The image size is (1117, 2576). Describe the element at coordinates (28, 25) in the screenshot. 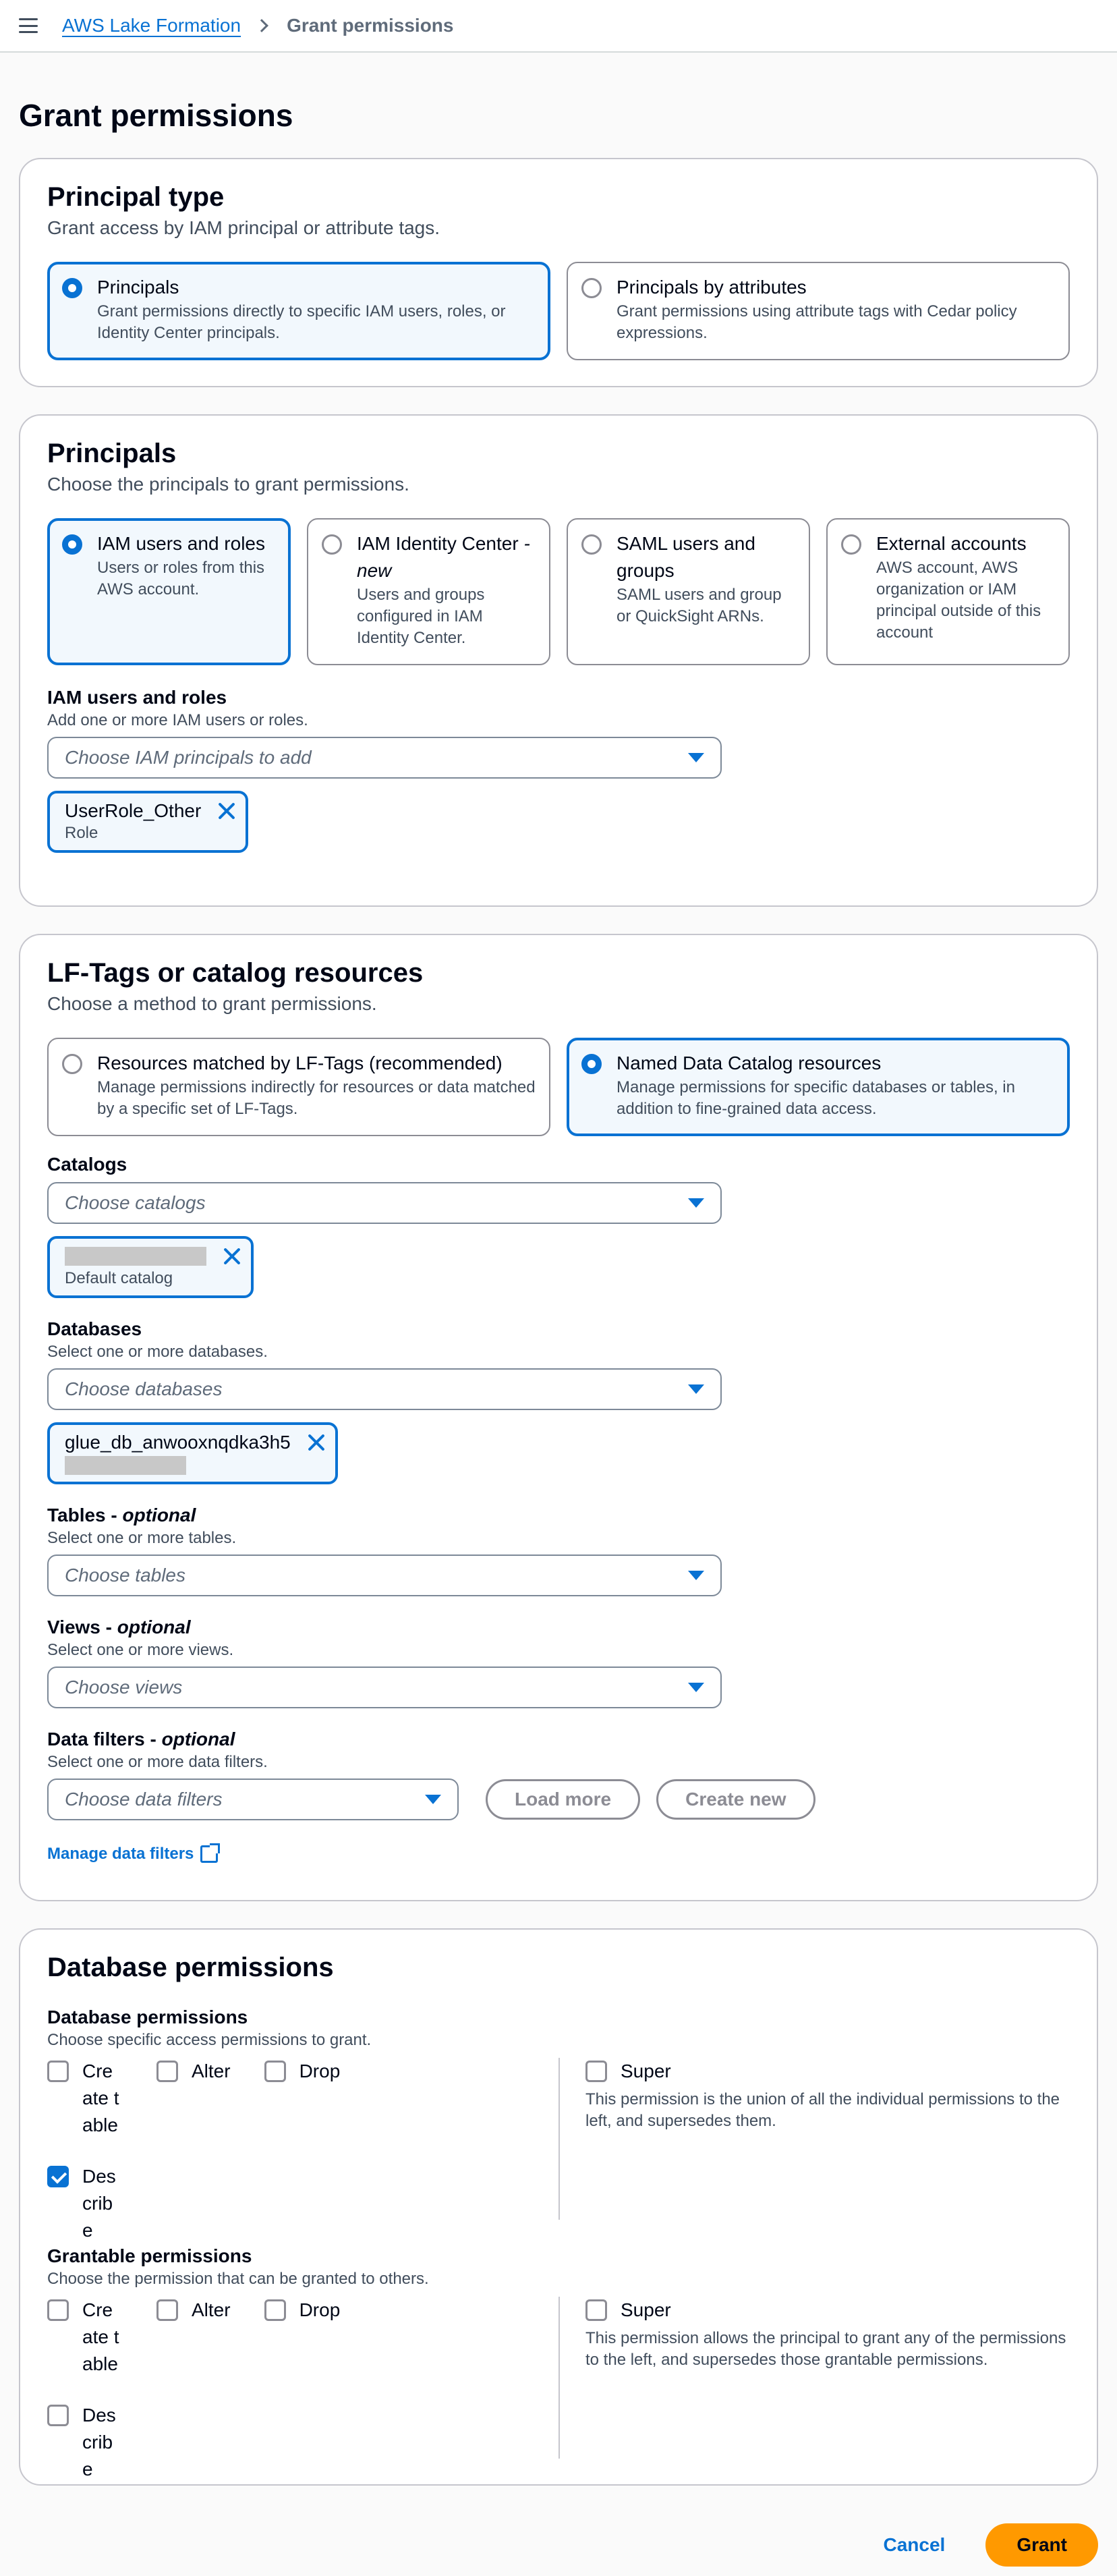

I see `menu-icon` at that location.